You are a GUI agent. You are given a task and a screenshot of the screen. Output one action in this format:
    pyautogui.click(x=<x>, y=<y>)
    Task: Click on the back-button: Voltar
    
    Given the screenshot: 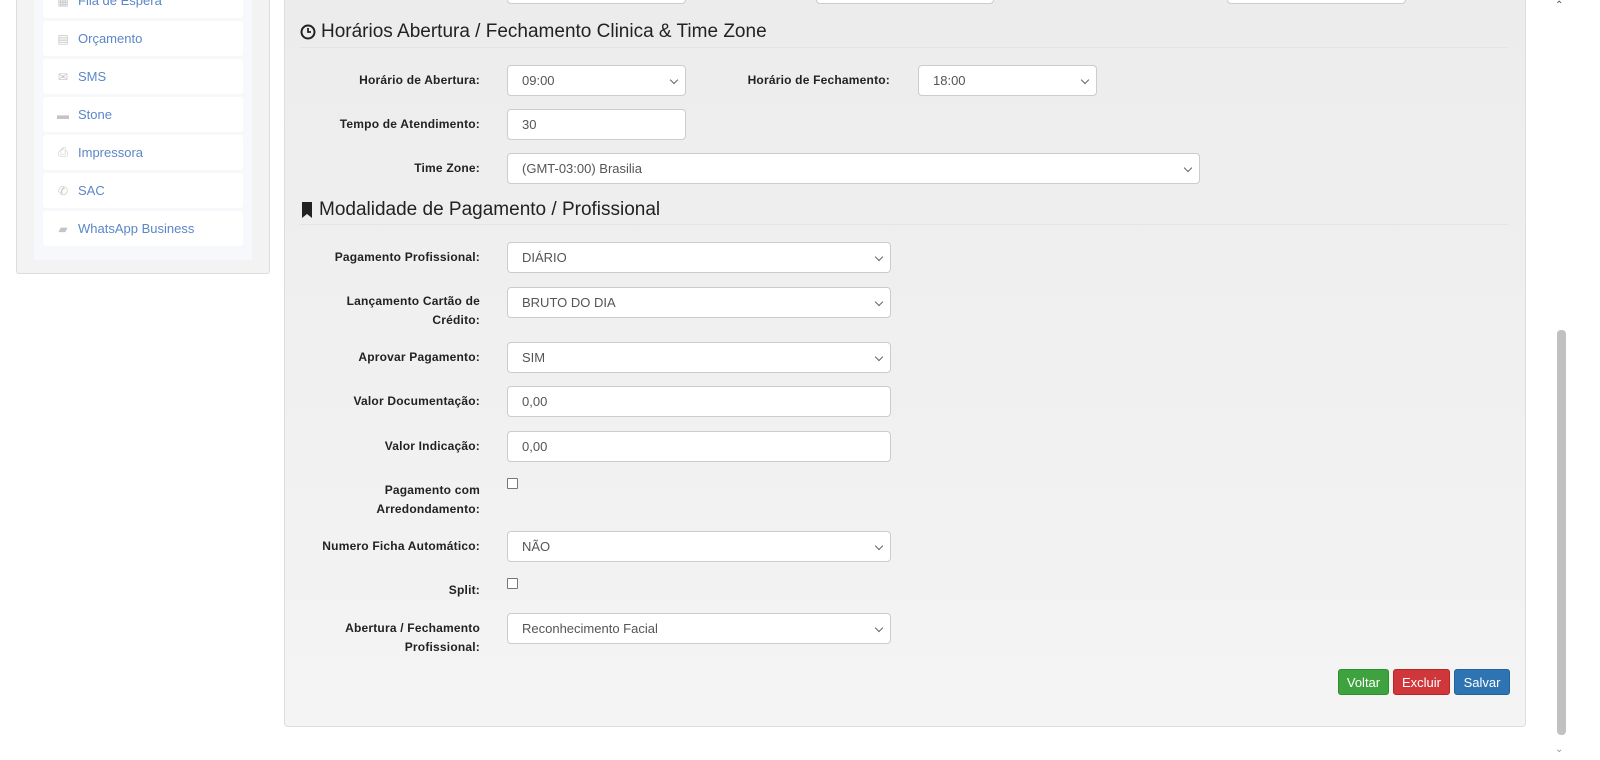 What is the action you would take?
    pyautogui.click(x=1363, y=682)
    